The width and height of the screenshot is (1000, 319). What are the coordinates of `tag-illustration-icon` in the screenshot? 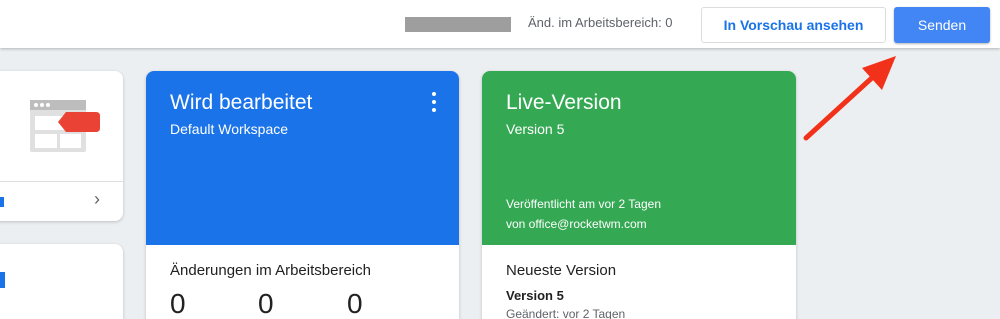 It's located at (65, 126).